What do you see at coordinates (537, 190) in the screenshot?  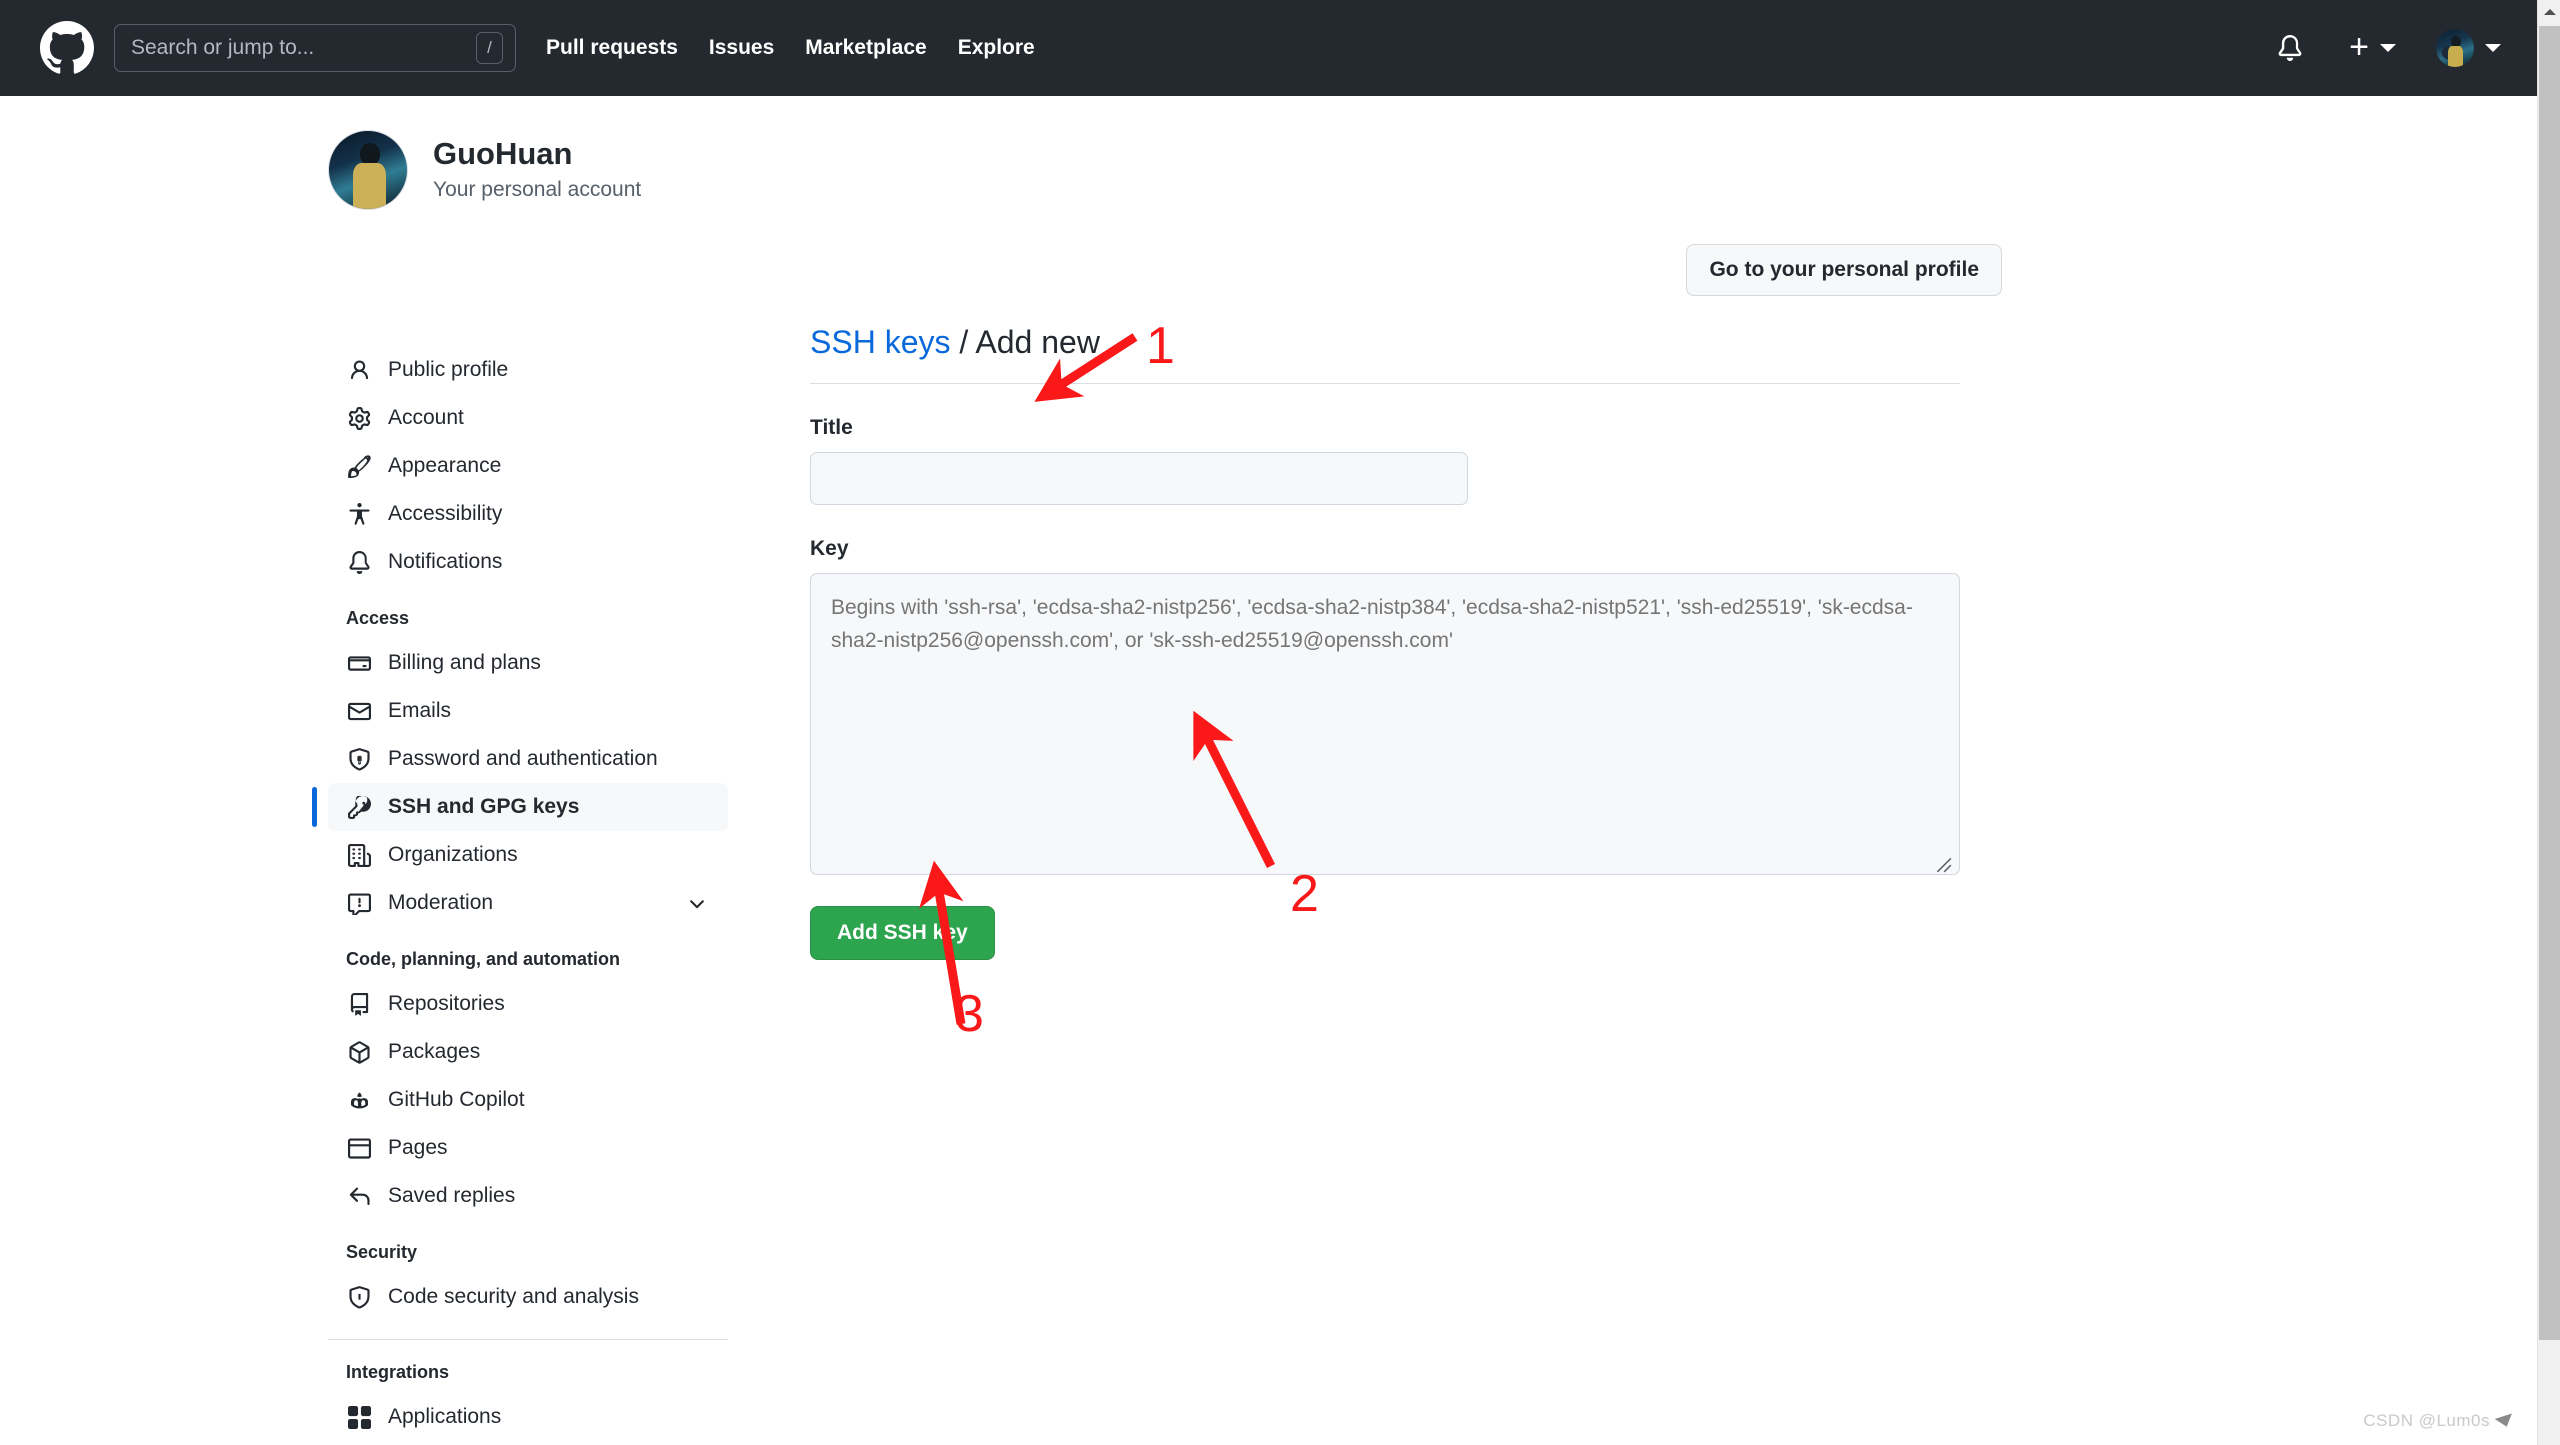 I see `account-subtitle: Your personal account` at bounding box center [537, 190].